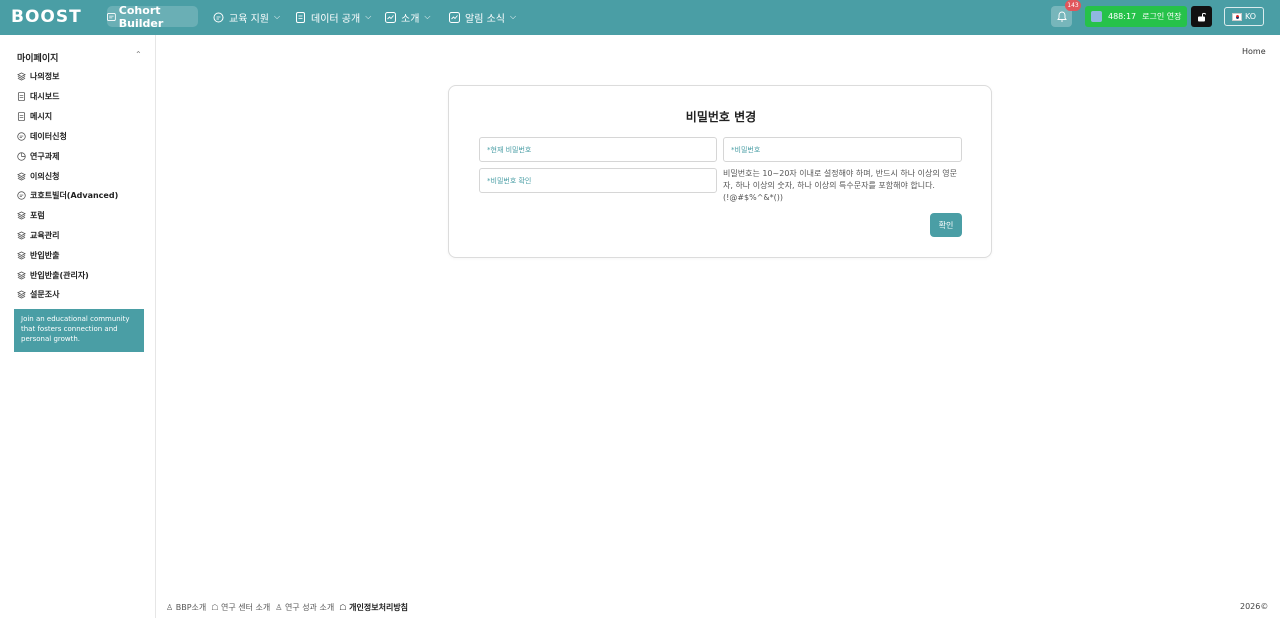 The width and height of the screenshot is (1280, 618). Describe the element at coordinates (1254, 606) in the screenshot. I see `copyright: 2026©` at that location.